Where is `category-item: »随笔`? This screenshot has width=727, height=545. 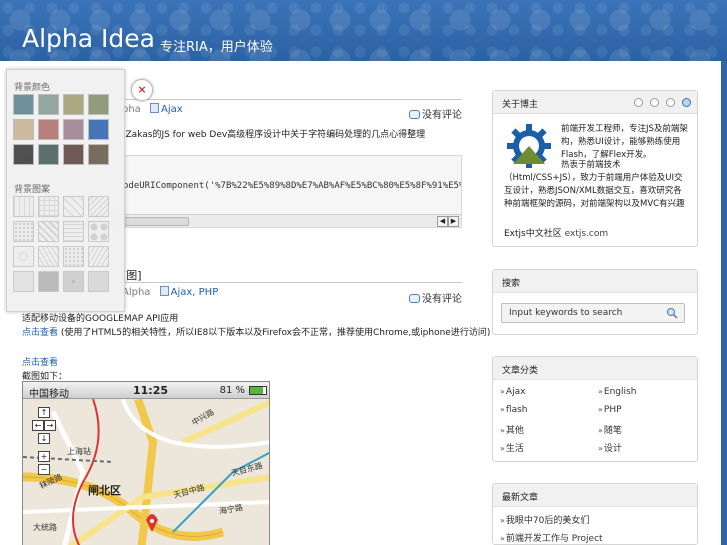
category-item: »随笔 is located at coordinates (610, 429).